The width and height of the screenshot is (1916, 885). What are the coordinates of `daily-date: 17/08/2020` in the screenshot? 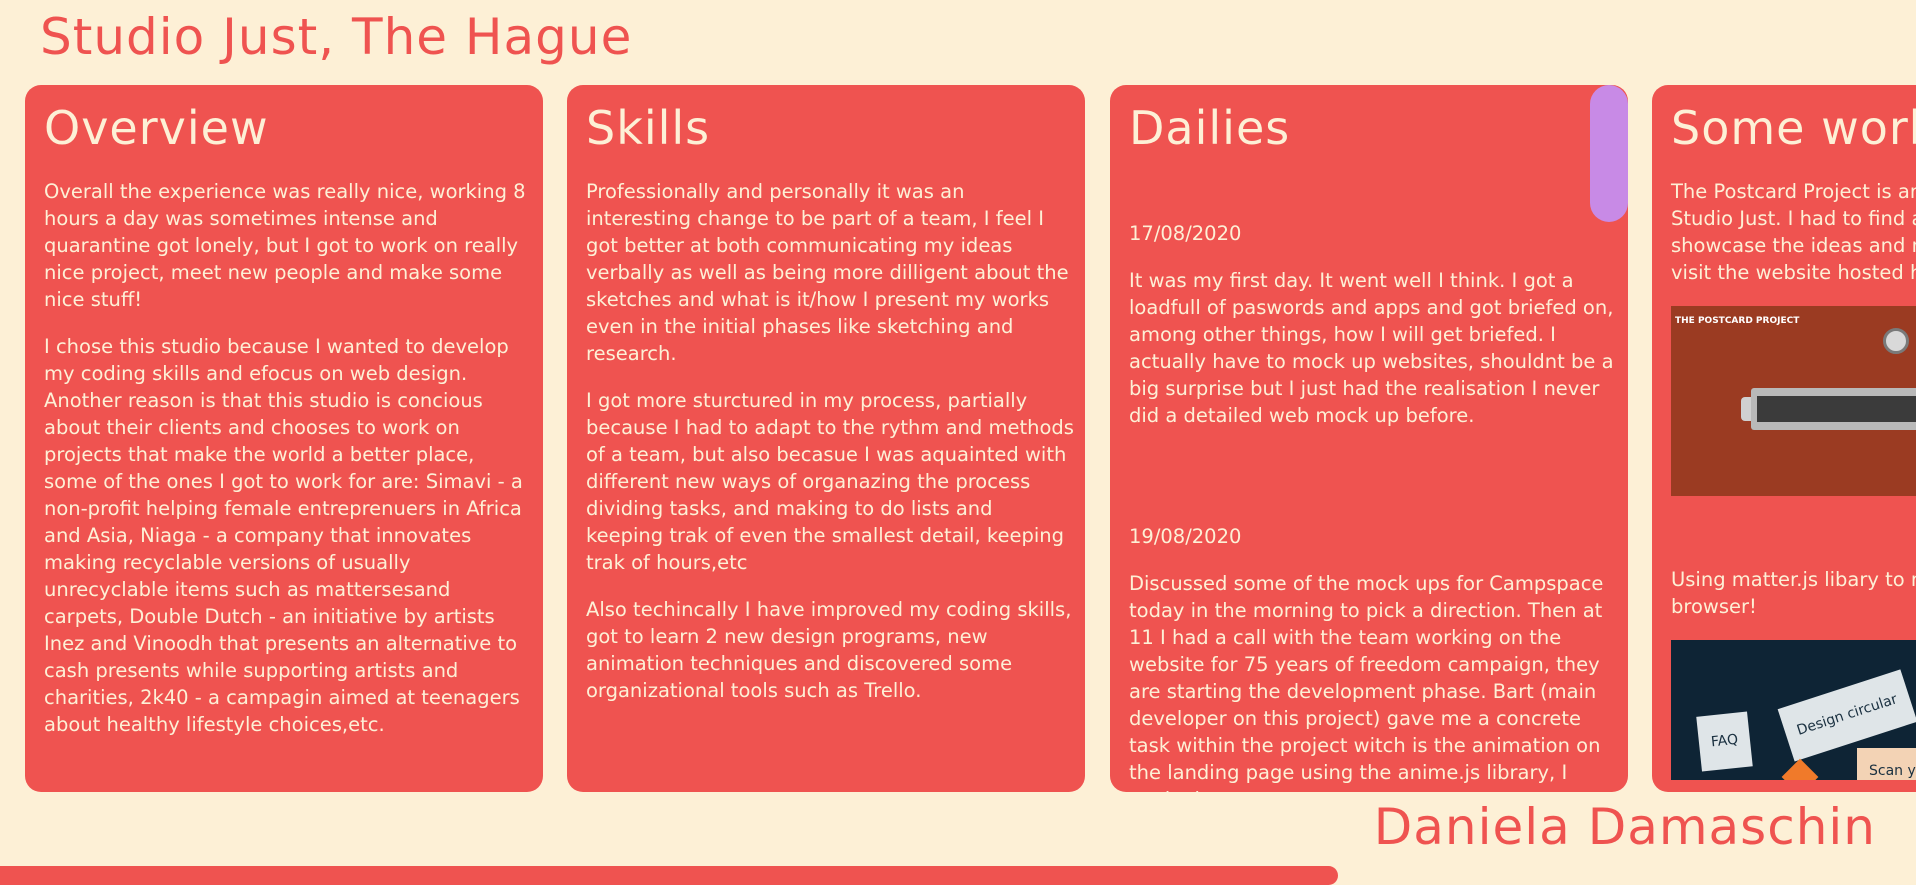 It's located at (1185, 233).